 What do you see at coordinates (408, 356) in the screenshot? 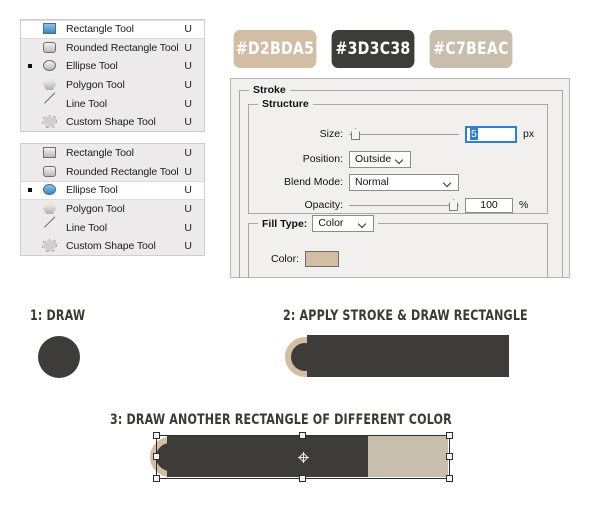
I see `step-2-rectangle` at bounding box center [408, 356].